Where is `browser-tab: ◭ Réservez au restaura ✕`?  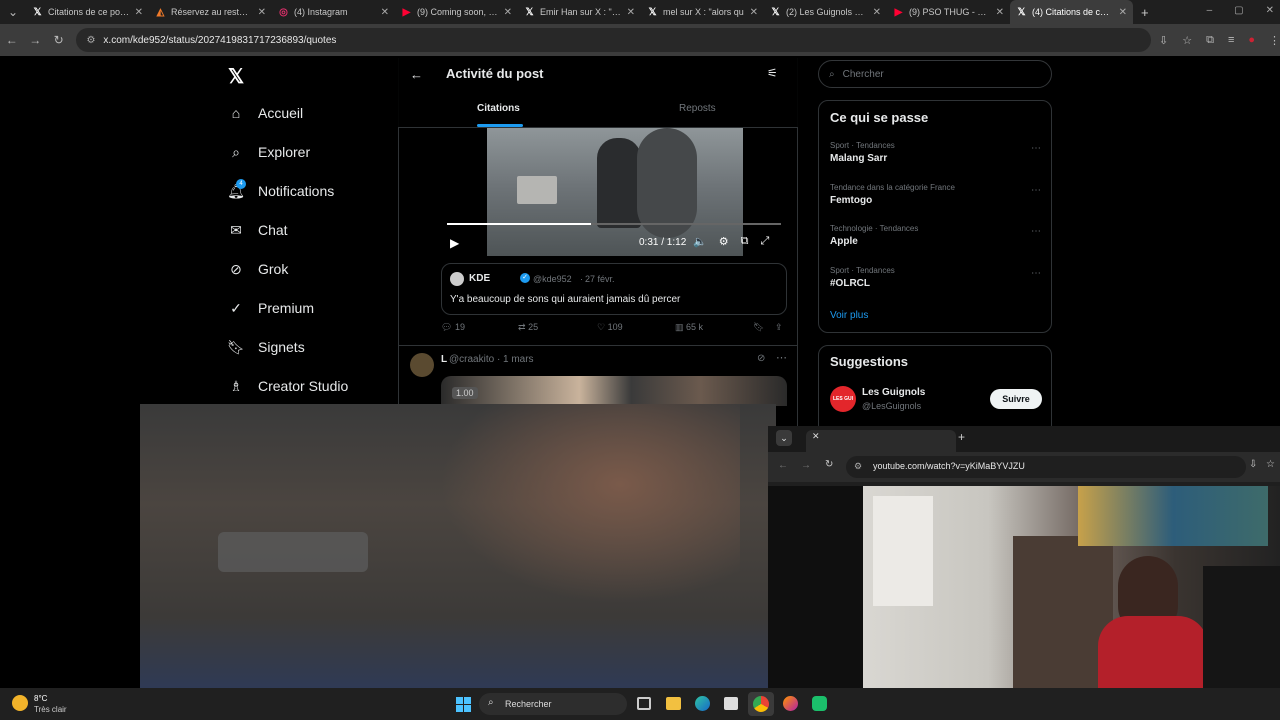
browser-tab: ◭ Réservez au restaura ✕ is located at coordinates (210, 12).